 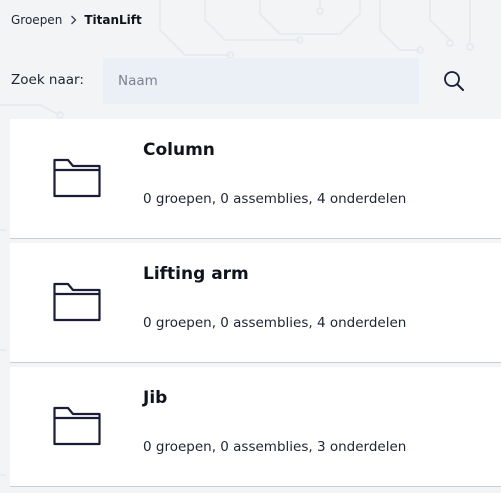 I want to click on breadcrumb: Groepen TitanLift, so click(x=76, y=20).